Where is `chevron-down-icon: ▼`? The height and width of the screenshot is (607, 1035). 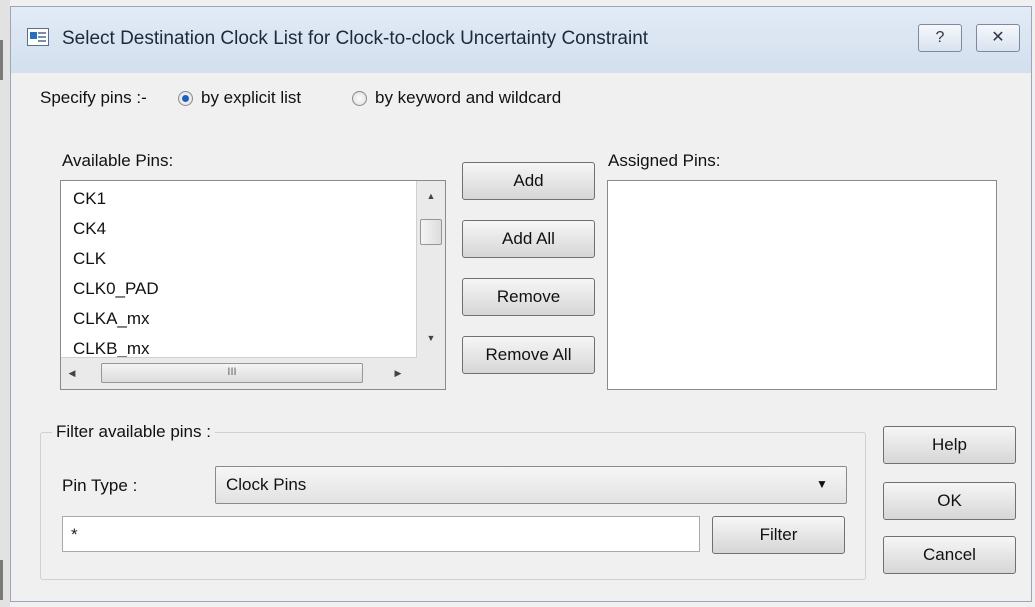
chevron-down-icon: ▼ is located at coordinates (822, 484).